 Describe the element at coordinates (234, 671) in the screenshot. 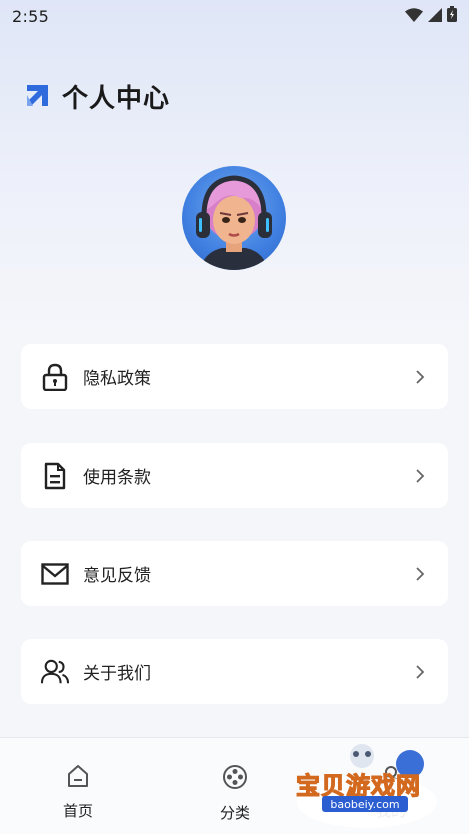

I see `menu-item-about: 关于我们` at that location.